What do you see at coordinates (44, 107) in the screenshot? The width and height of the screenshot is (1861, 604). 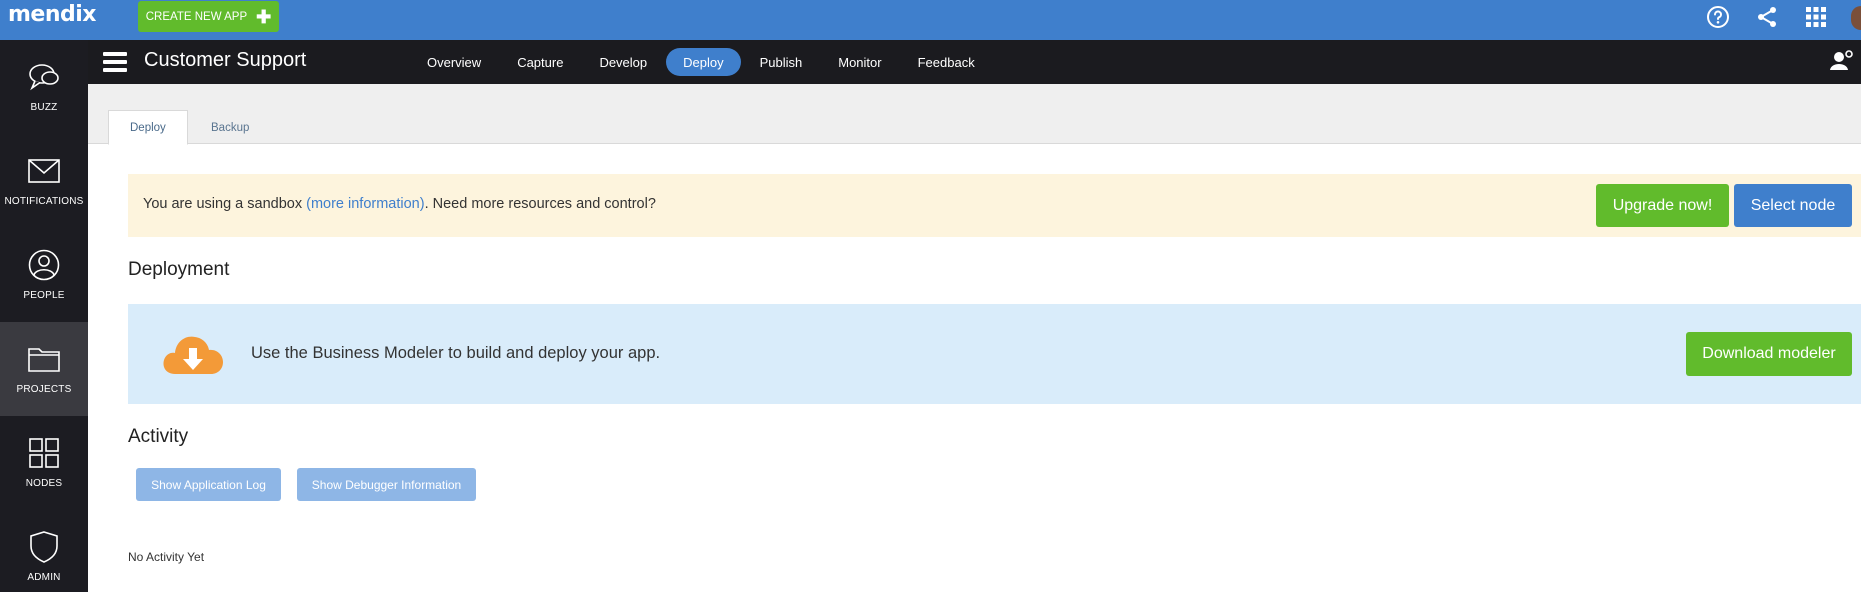 I see `sidebar-item-label: BUZZ` at bounding box center [44, 107].